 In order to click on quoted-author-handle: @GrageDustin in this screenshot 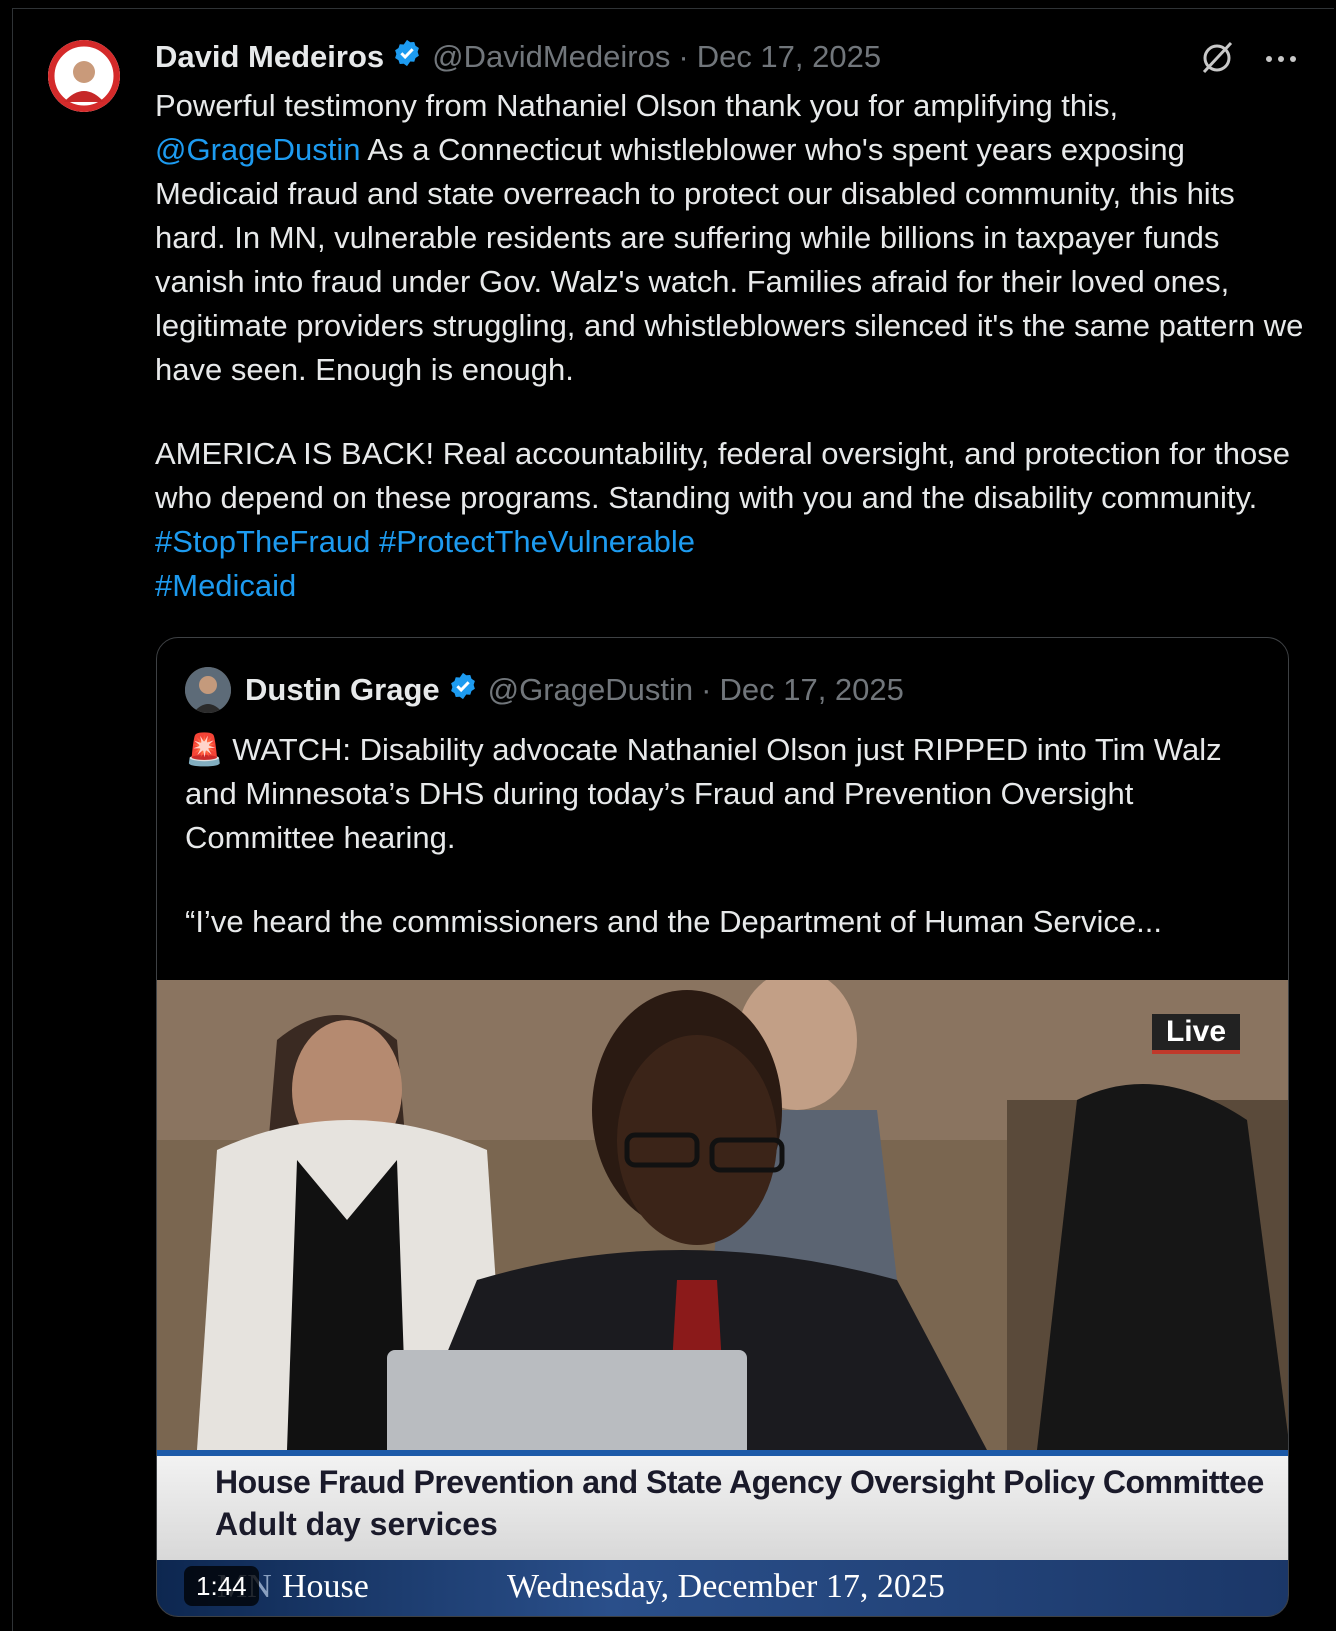, I will do `click(590, 689)`.